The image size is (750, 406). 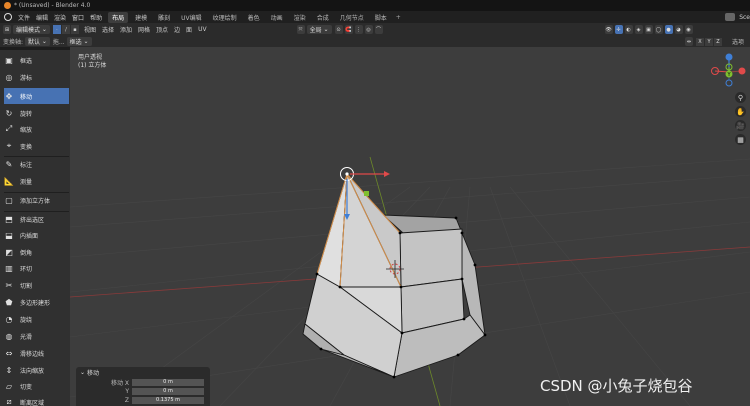 I want to click on tool-shrink-fatten: ⇕ 法向缩放, so click(x=36, y=370).